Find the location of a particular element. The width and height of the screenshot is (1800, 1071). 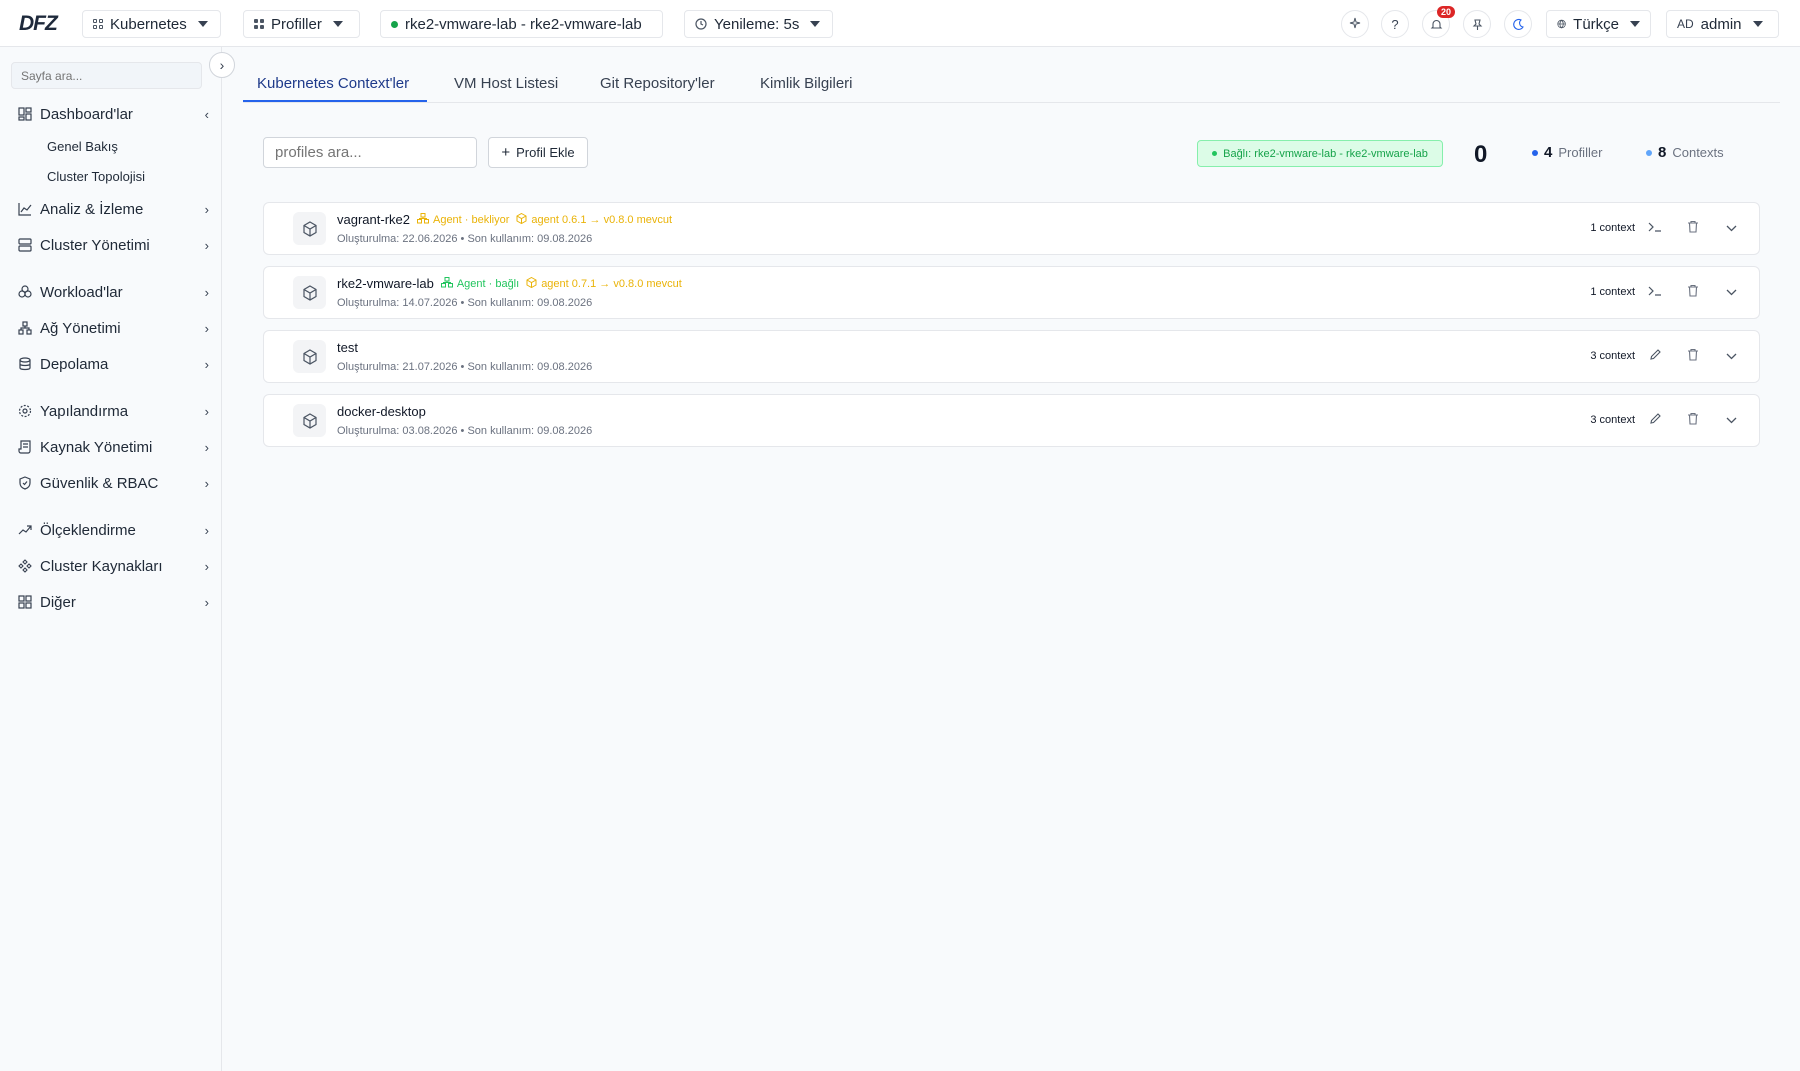

sidebar-item-resource-management: Kaynak Yönetimi › is located at coordinates (114, 447).